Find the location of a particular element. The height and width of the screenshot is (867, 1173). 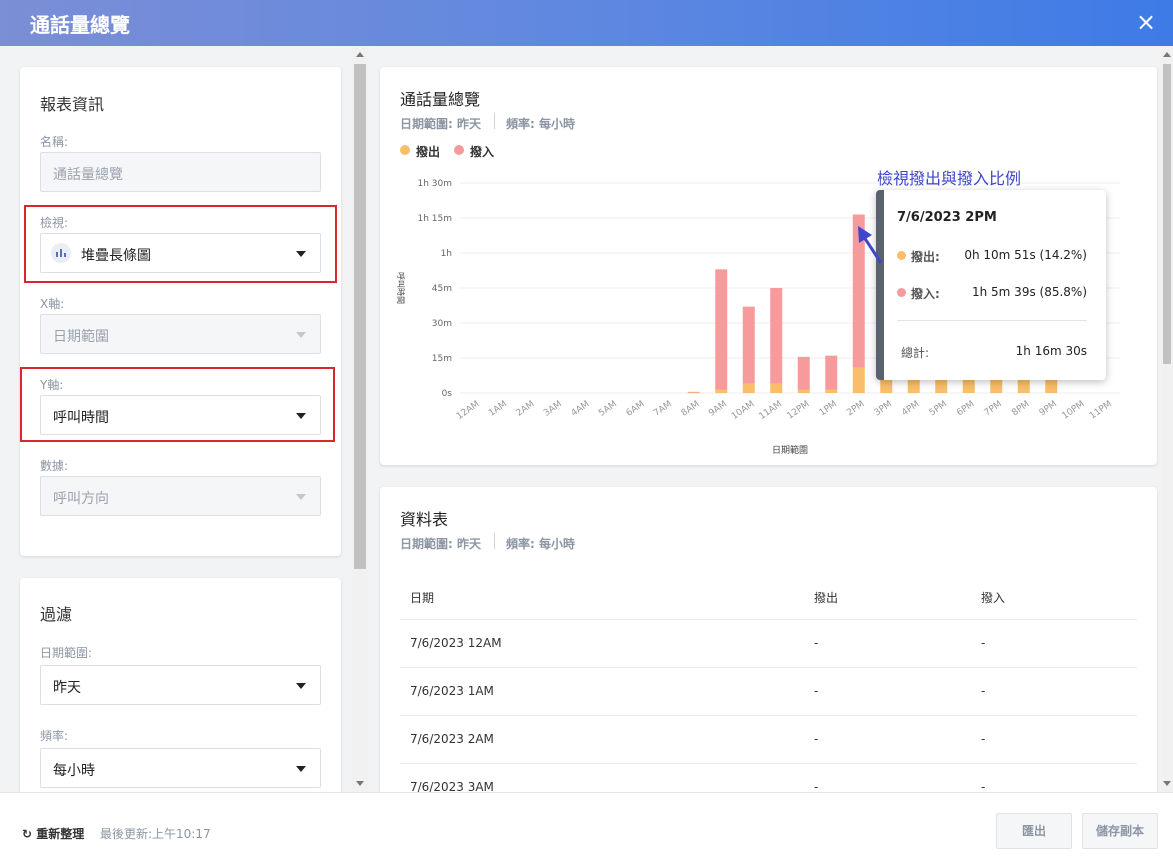

footer-bar: ↻ 重新整理 最後更新:上午10:17 匯出 儲存副本 is located at coordinates (586, 829).